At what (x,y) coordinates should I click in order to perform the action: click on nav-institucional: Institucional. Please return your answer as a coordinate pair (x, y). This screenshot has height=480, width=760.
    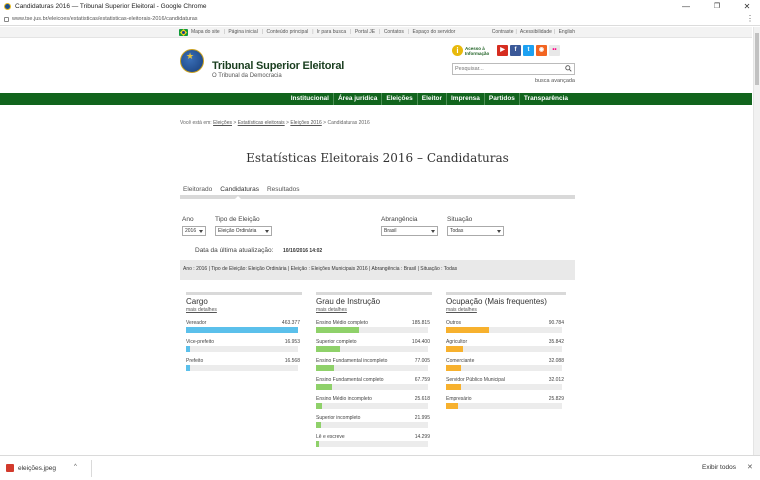
    Looking at the image, I should click on (310, 99).